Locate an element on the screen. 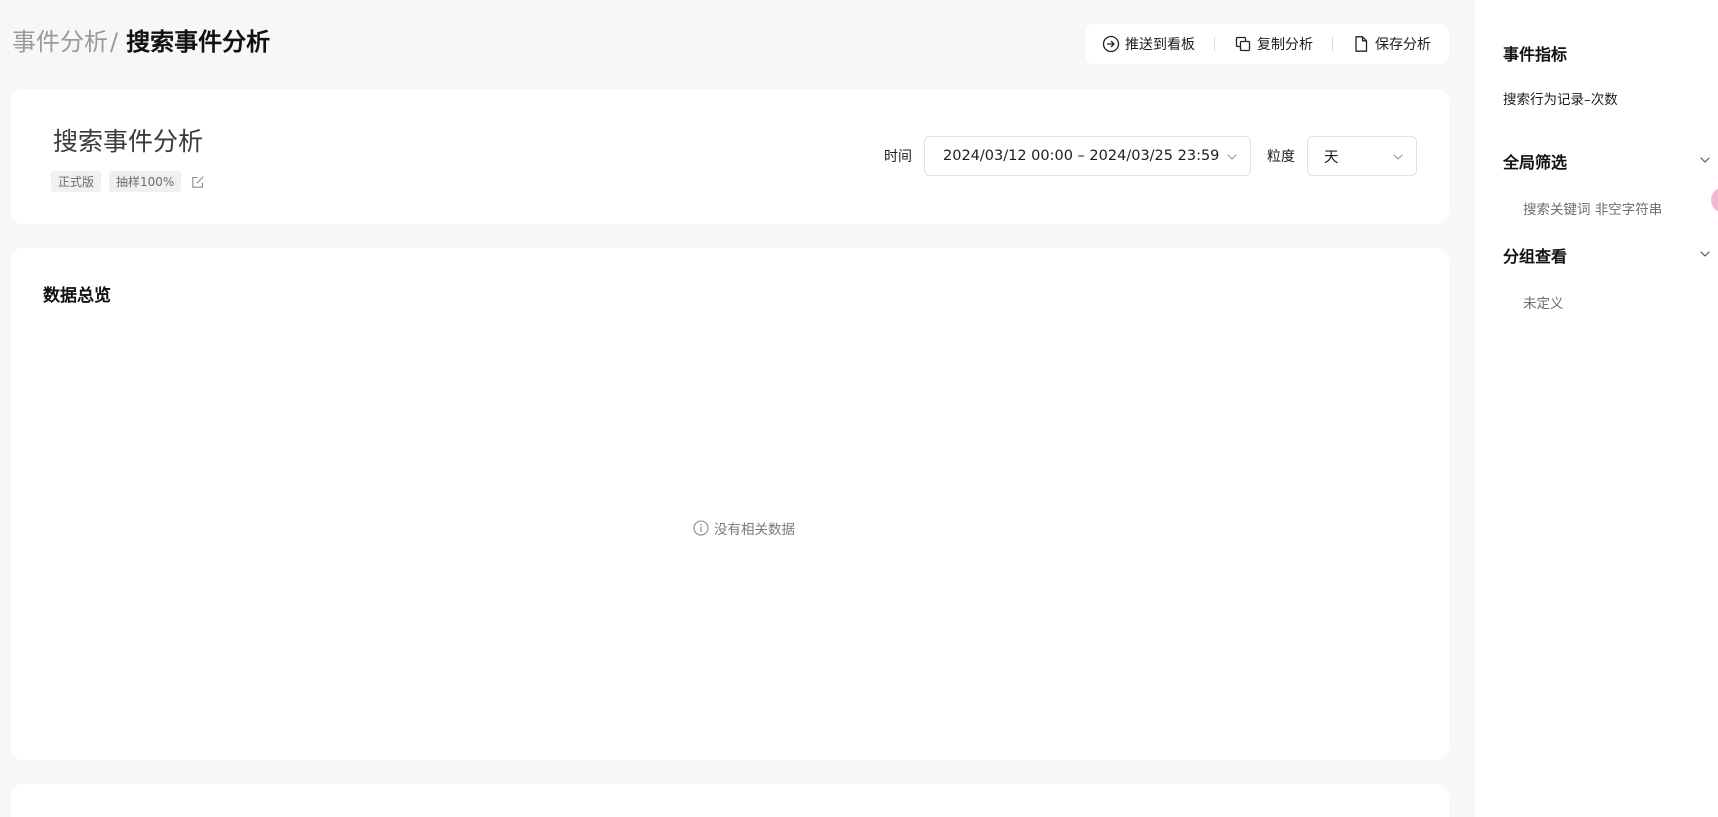  document-icon is located at coordinates (1361, 44).